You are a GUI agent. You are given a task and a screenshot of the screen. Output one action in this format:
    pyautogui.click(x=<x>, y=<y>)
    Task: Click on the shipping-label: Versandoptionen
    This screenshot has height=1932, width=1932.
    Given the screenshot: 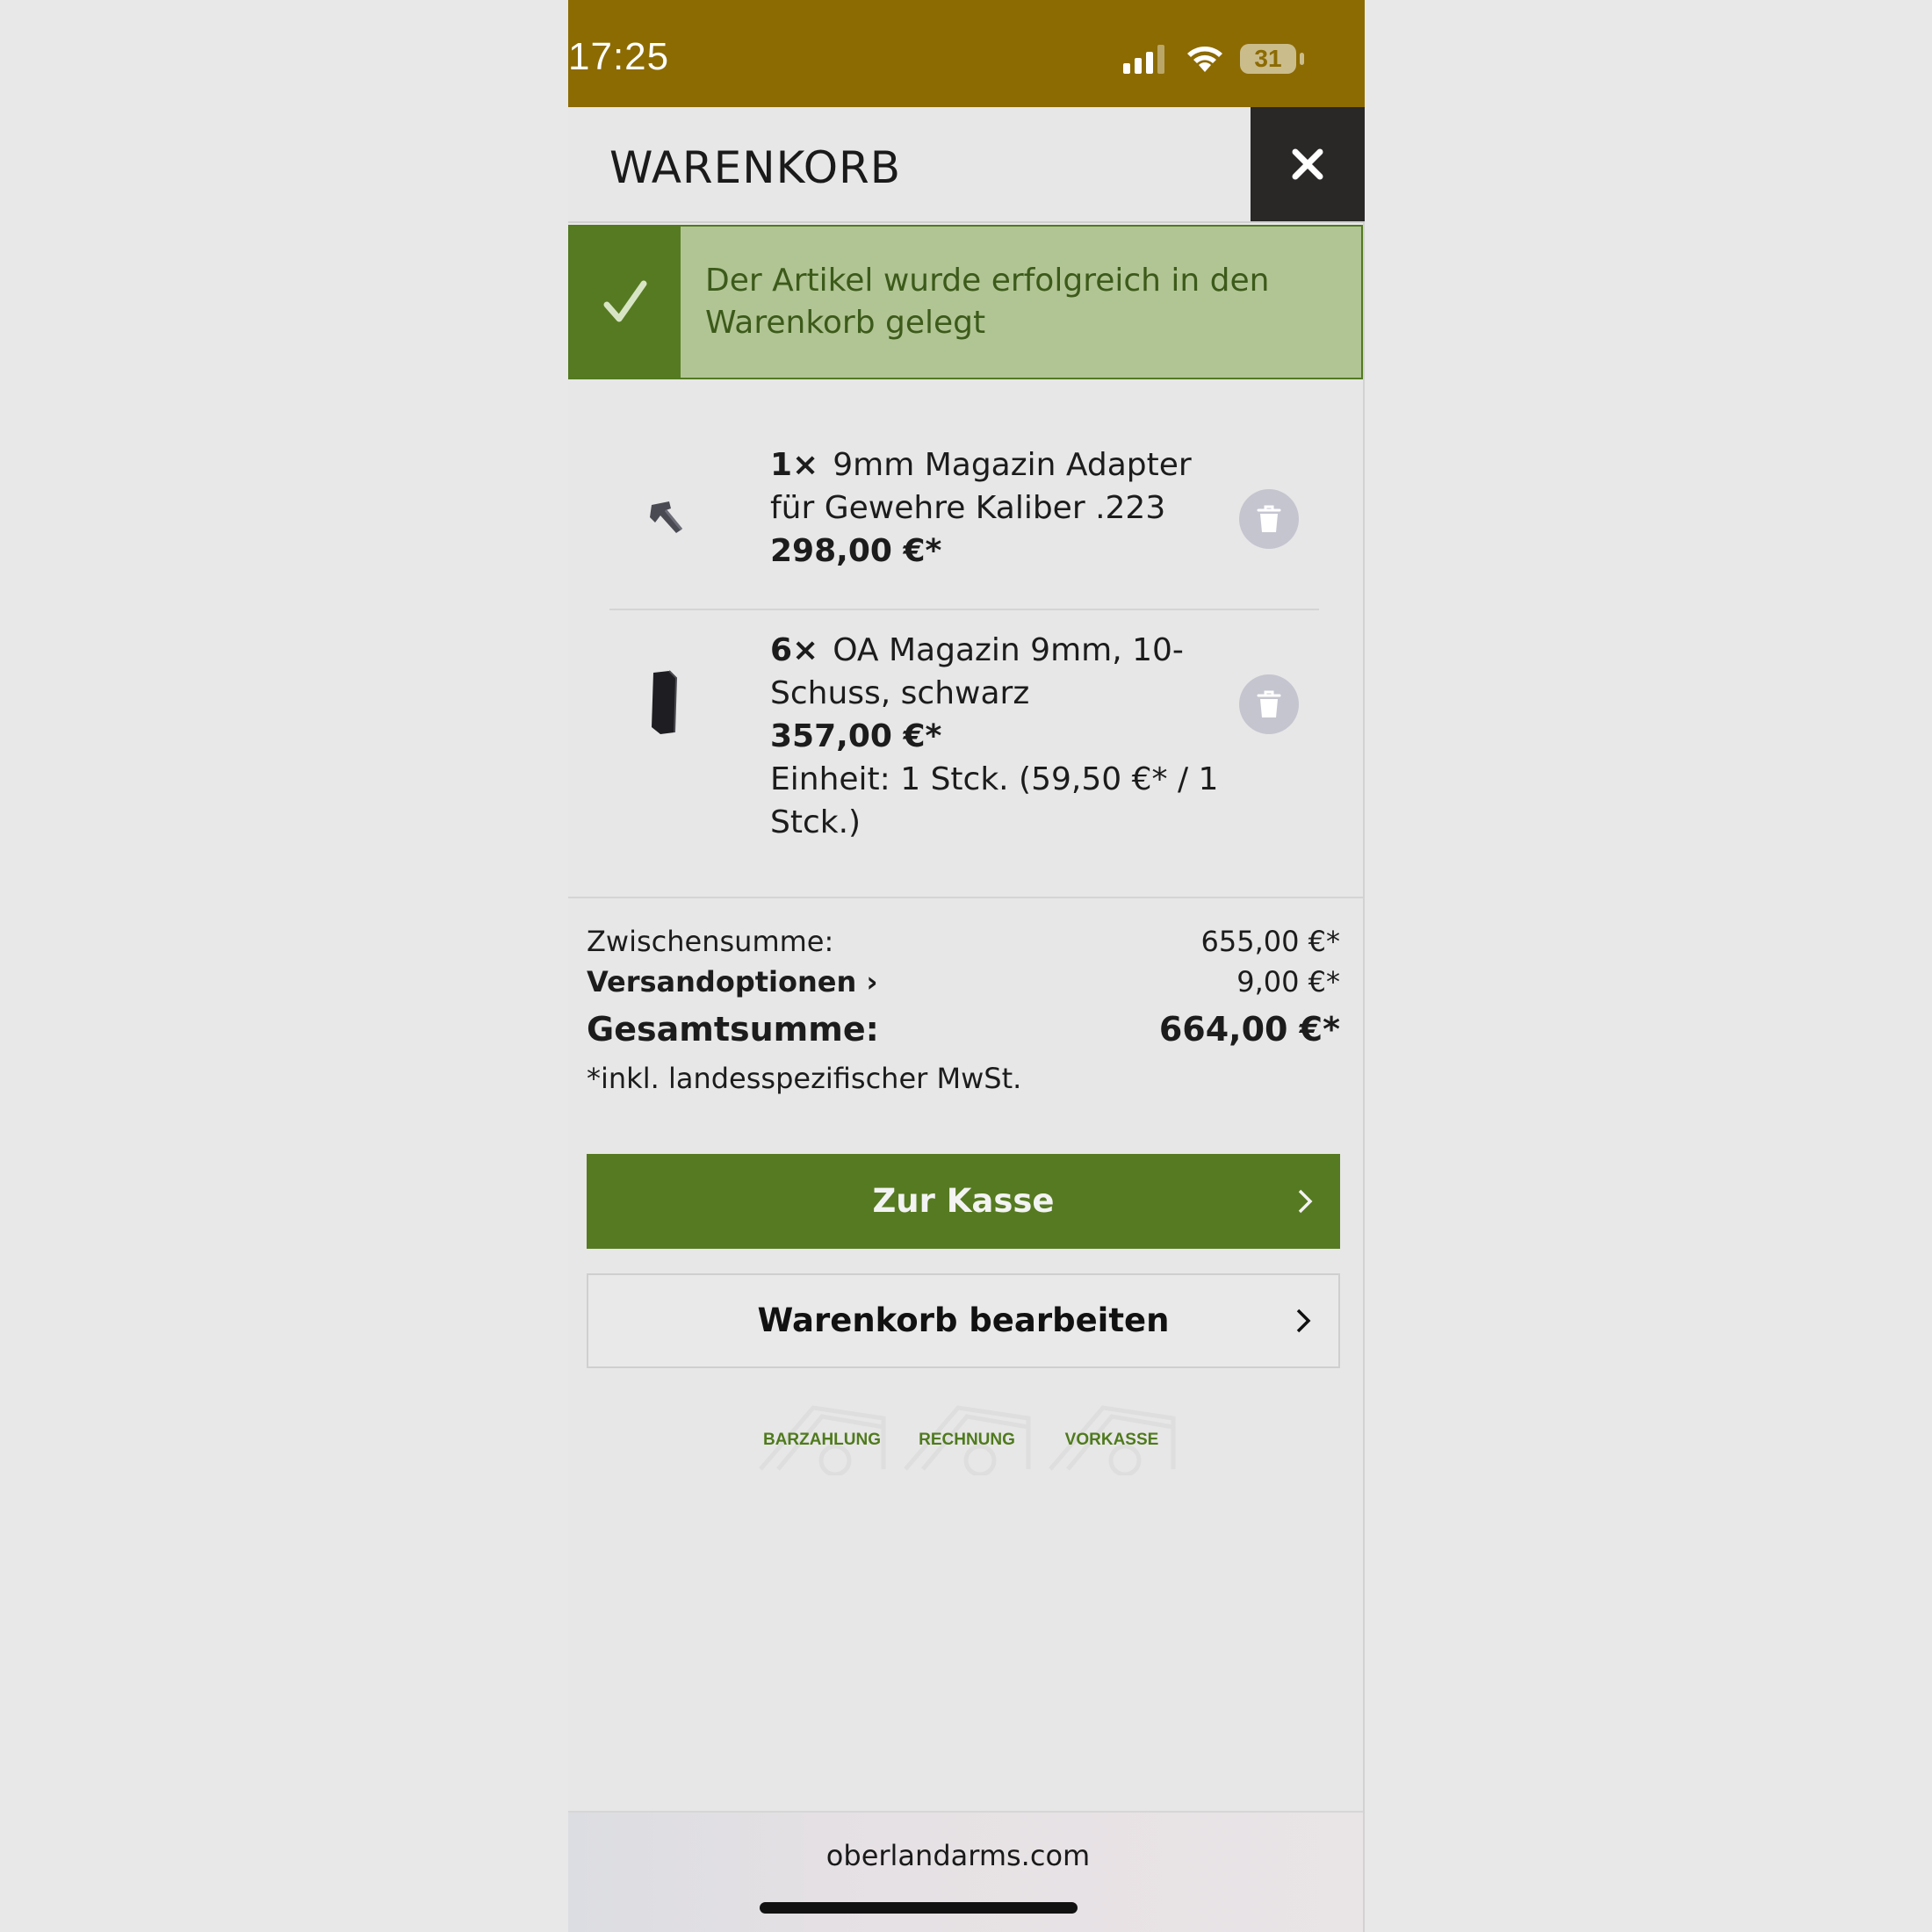 What is the action you would take?
    pyautogui.click(x=722, y=982)
    